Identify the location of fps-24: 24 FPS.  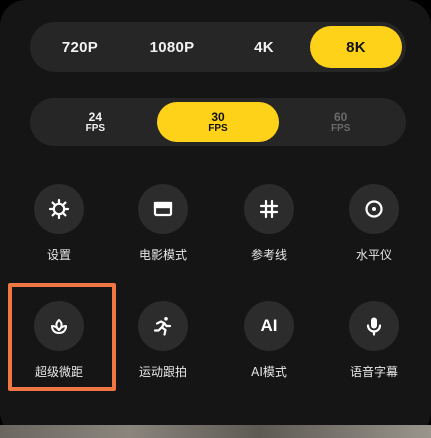
(95, 122).